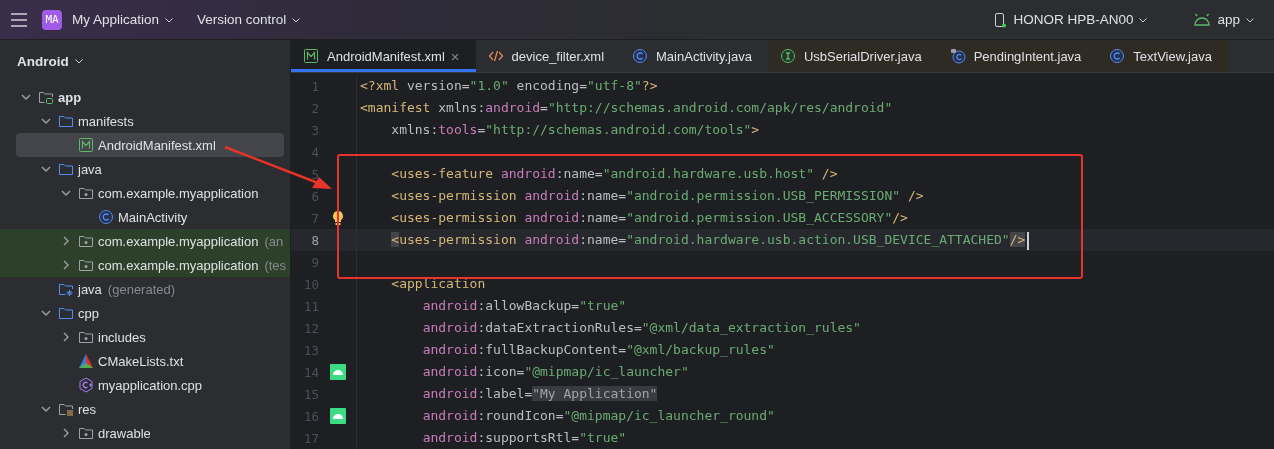 This screenshot has height=449, width=1274. What do you see at coordinates (145, 121) in the screenshot?
I see `tree-item: manifests` at bounding box center [145, 121].